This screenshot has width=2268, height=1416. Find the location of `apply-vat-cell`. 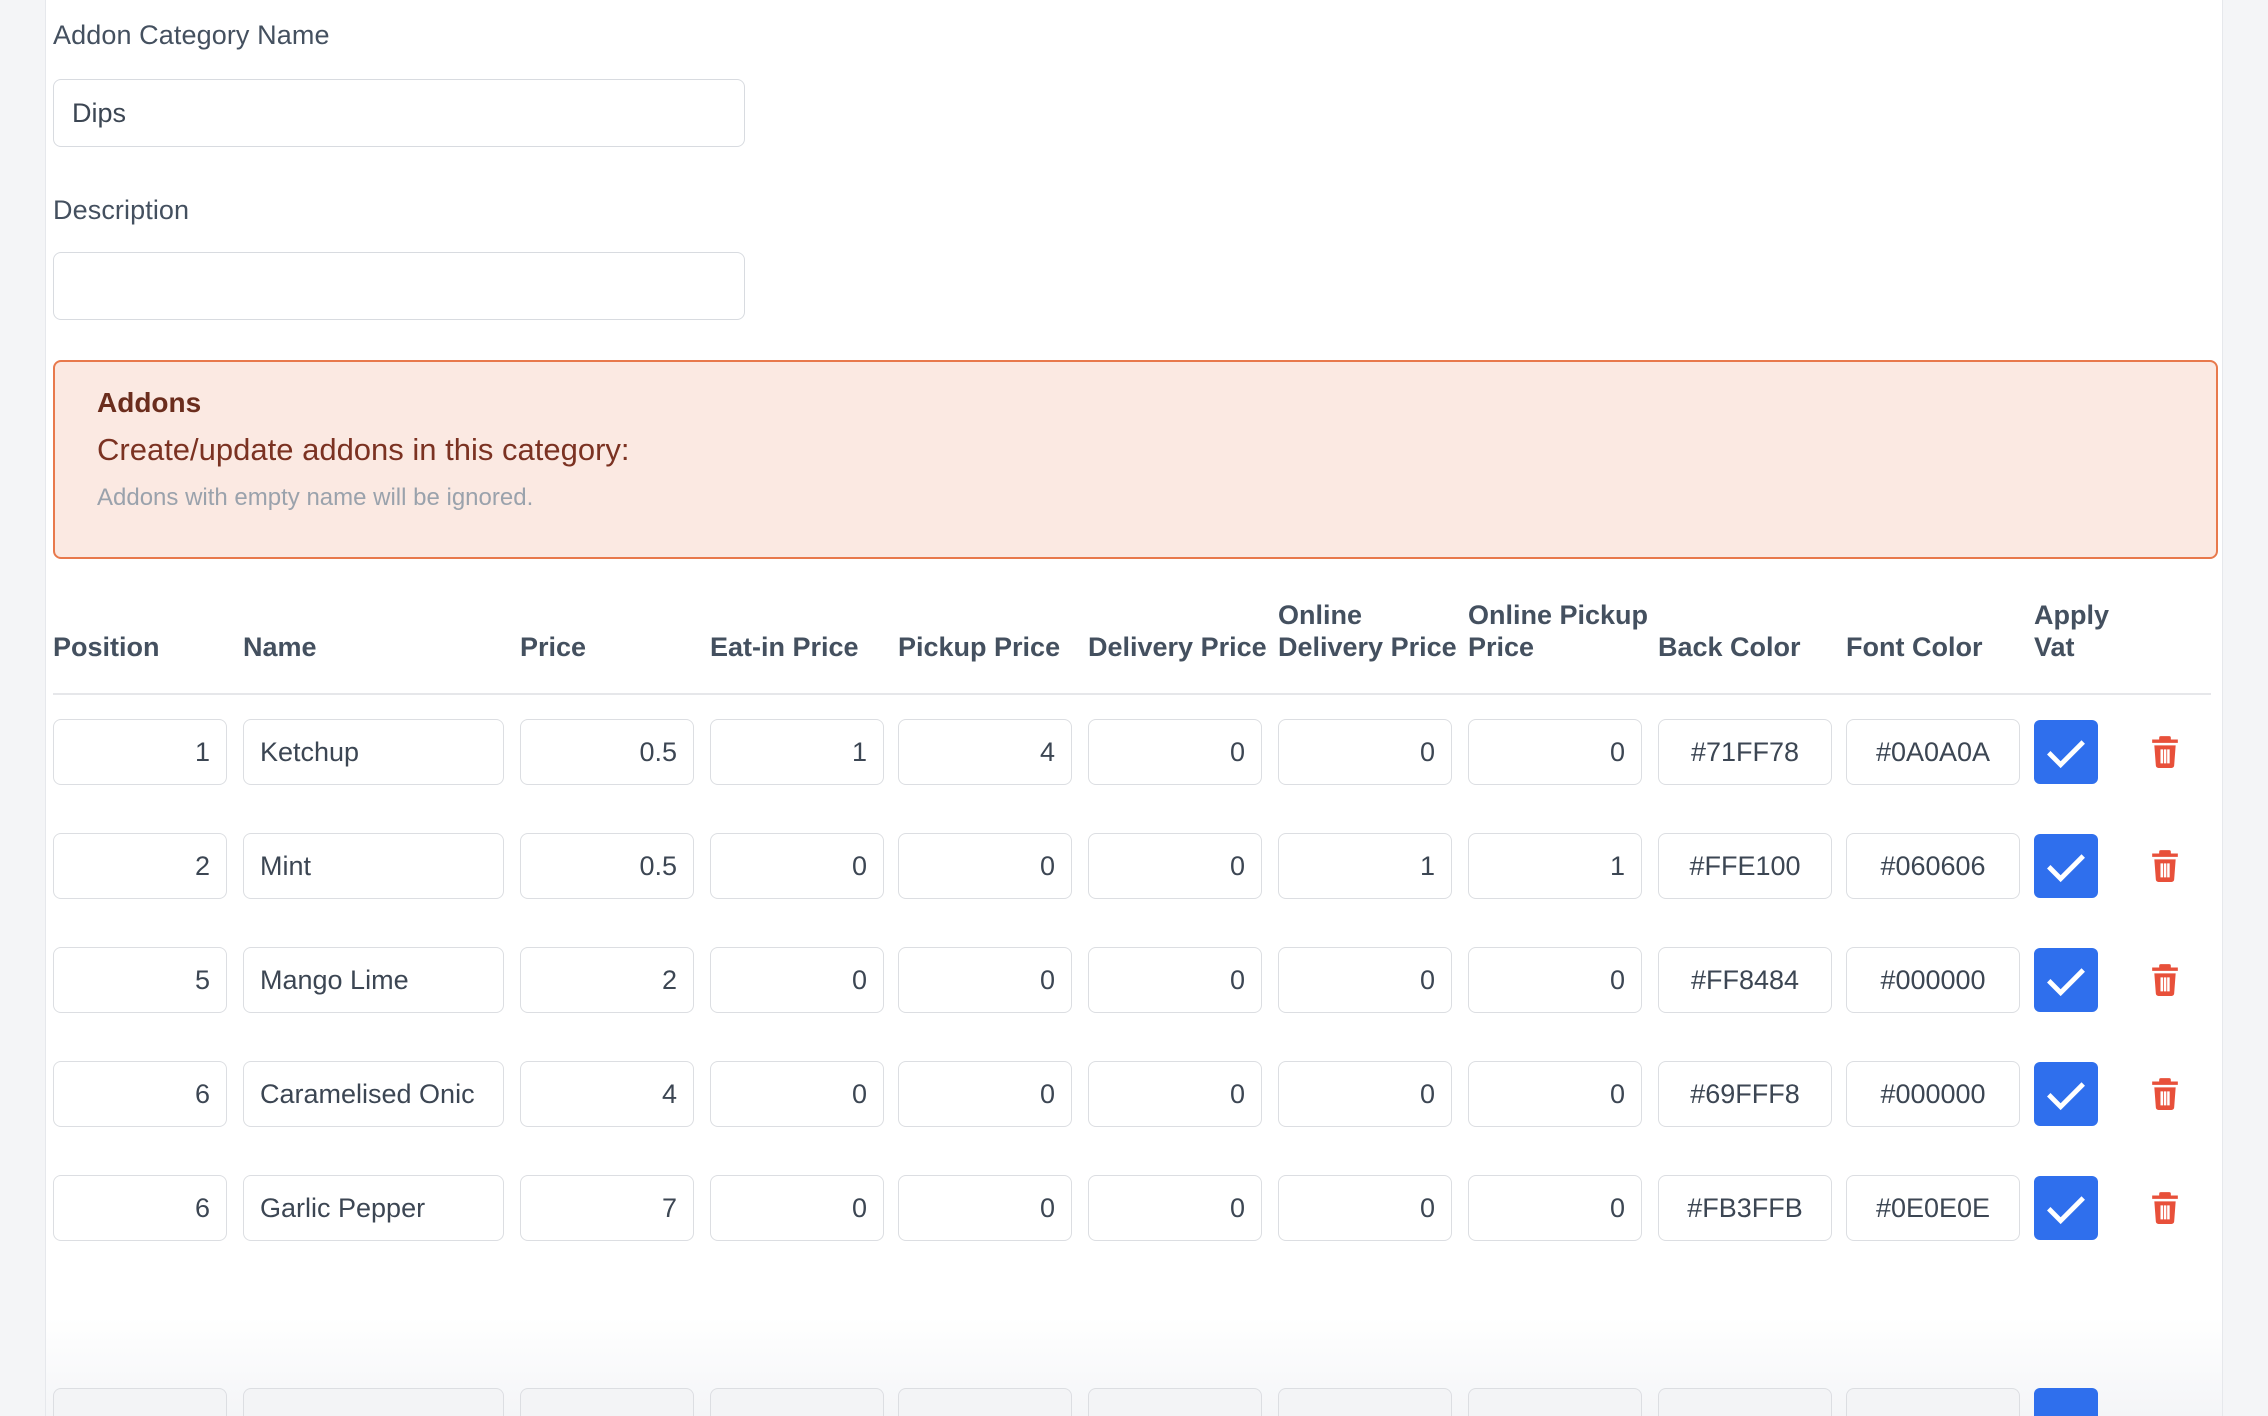

apply-vat-cell is located at coordinates (2080, 980).